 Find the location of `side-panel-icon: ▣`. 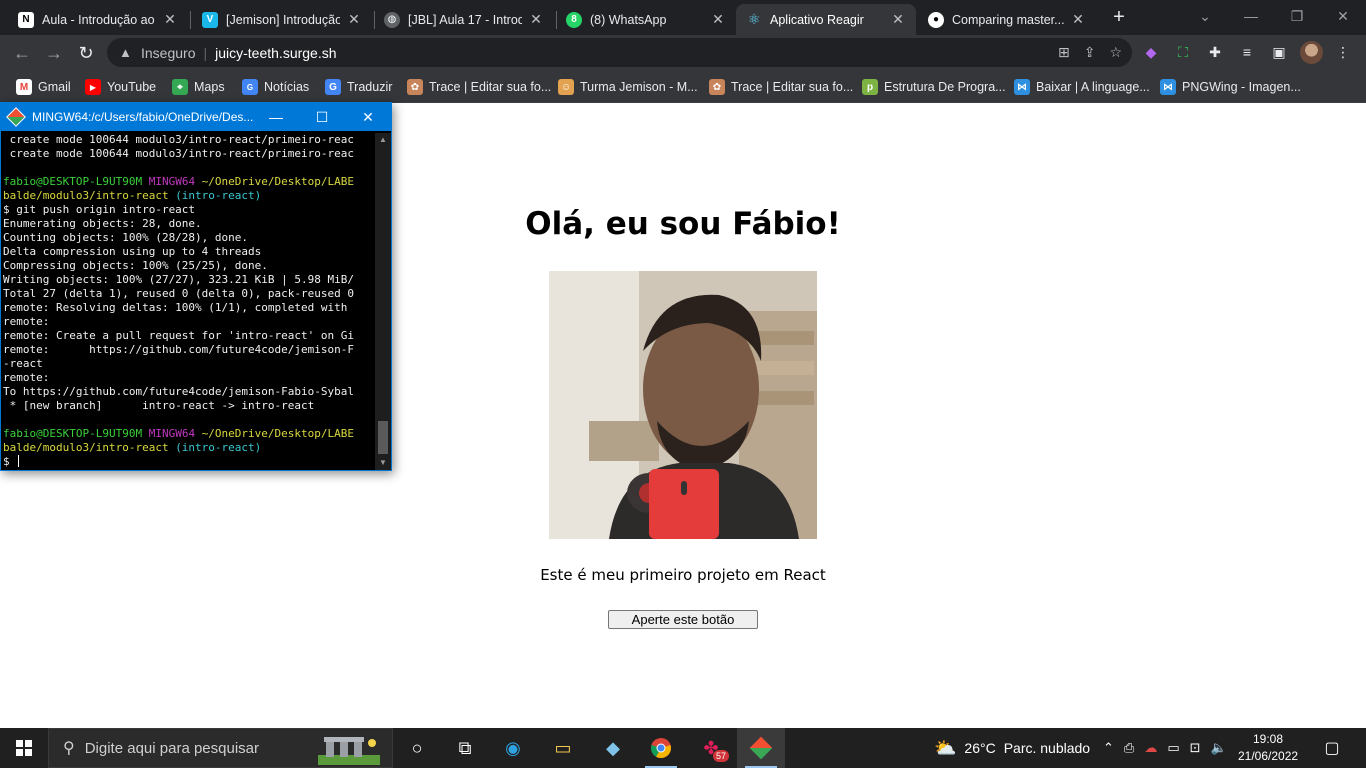

side-panel-icon: ▣ is located at coordinates (1279, 52).